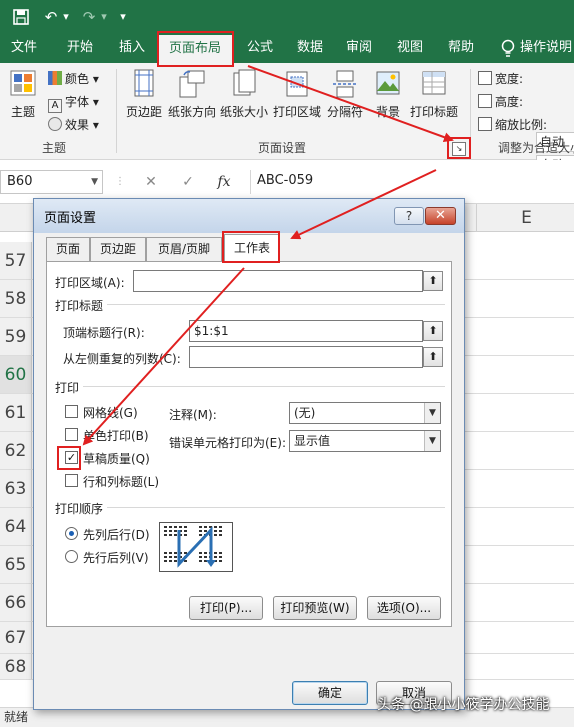 Image resolution: width=574 pixels, height=727 pixels. Describe the element at coordinates (73, 125) in the screenshot. I see `effects-button: 效果 ▾` at that location.